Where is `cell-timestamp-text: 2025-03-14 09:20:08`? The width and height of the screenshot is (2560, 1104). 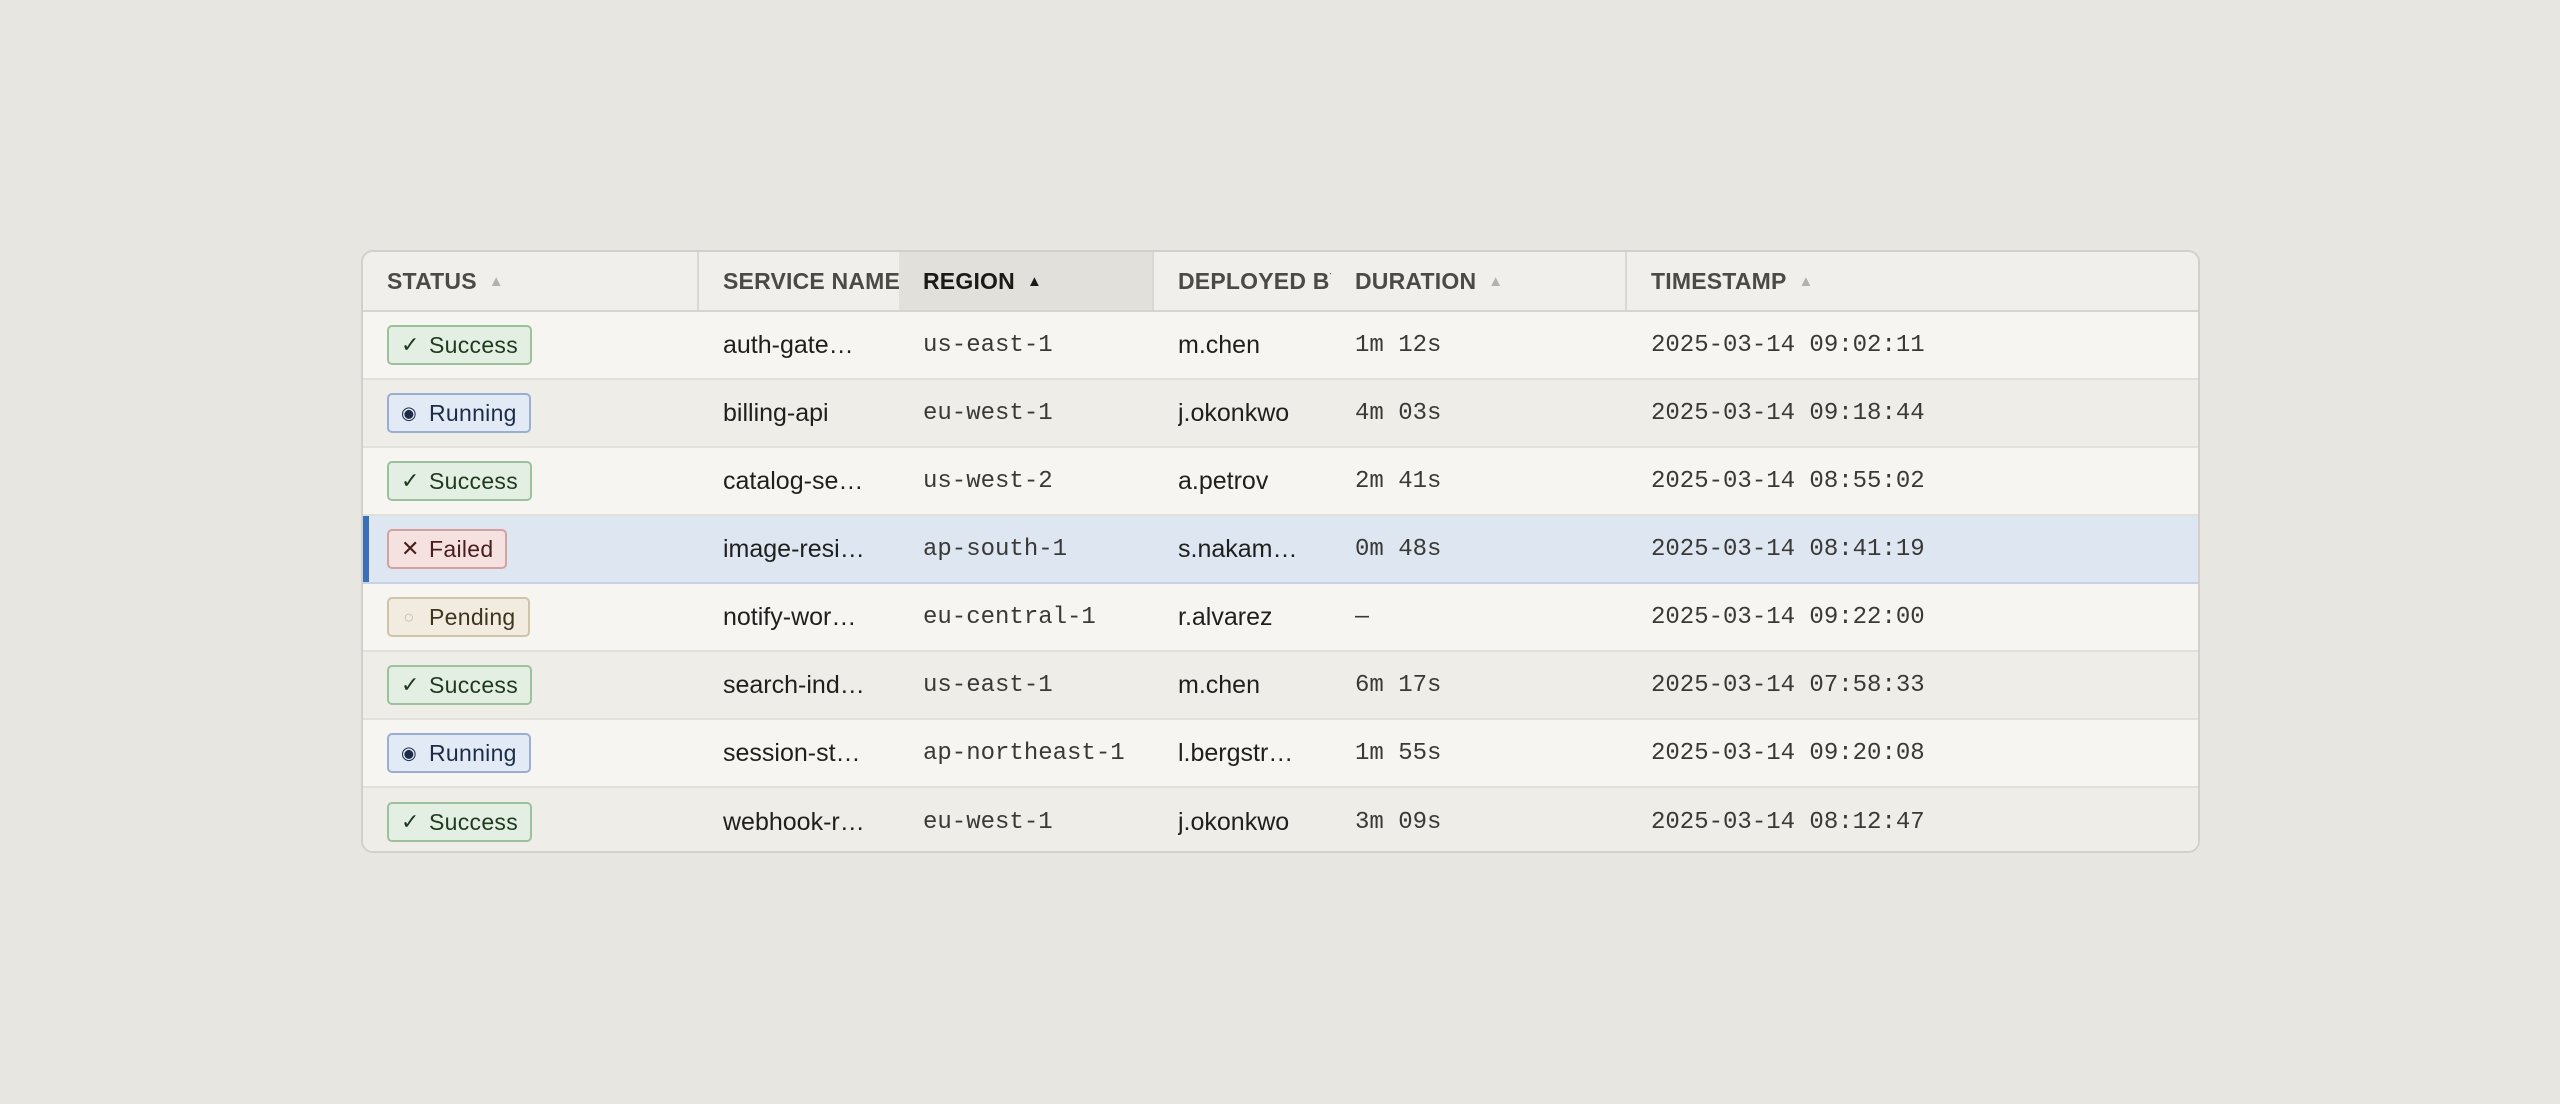 cell-timestamp-text: 2025-03-14 09:20:08 is located at coordinates (1788, 753).